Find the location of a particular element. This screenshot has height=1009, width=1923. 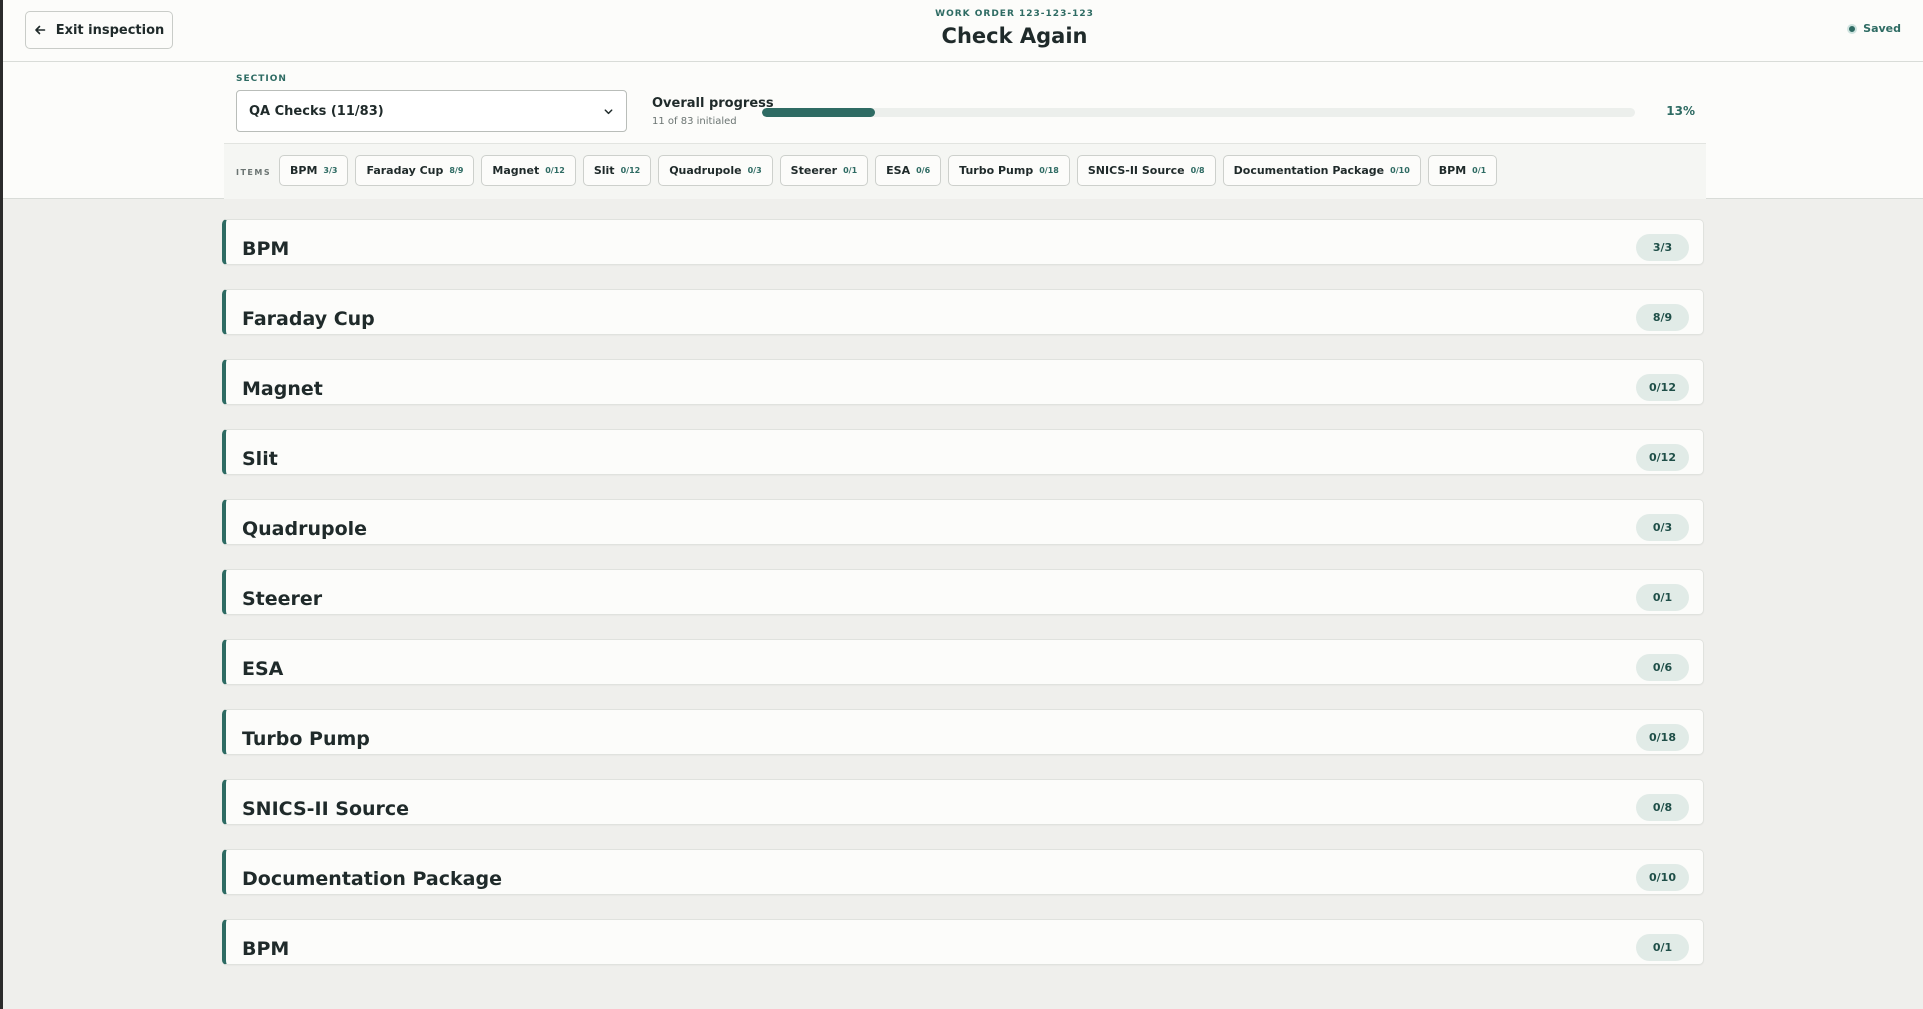

item-chip-name: Faraday Cup is located at coordinates (405, 170).